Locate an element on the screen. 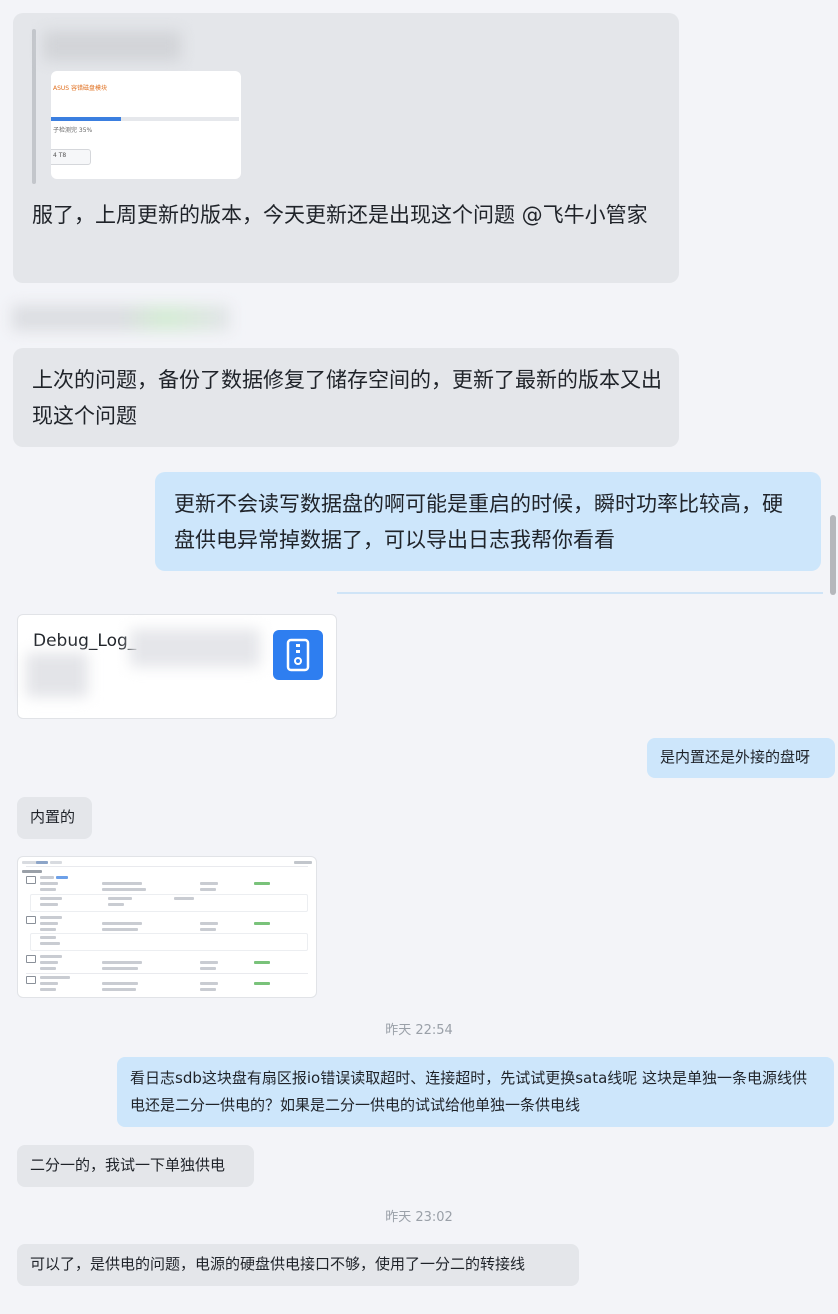  thumb-progress-fill is located at coordinates (86, 119).